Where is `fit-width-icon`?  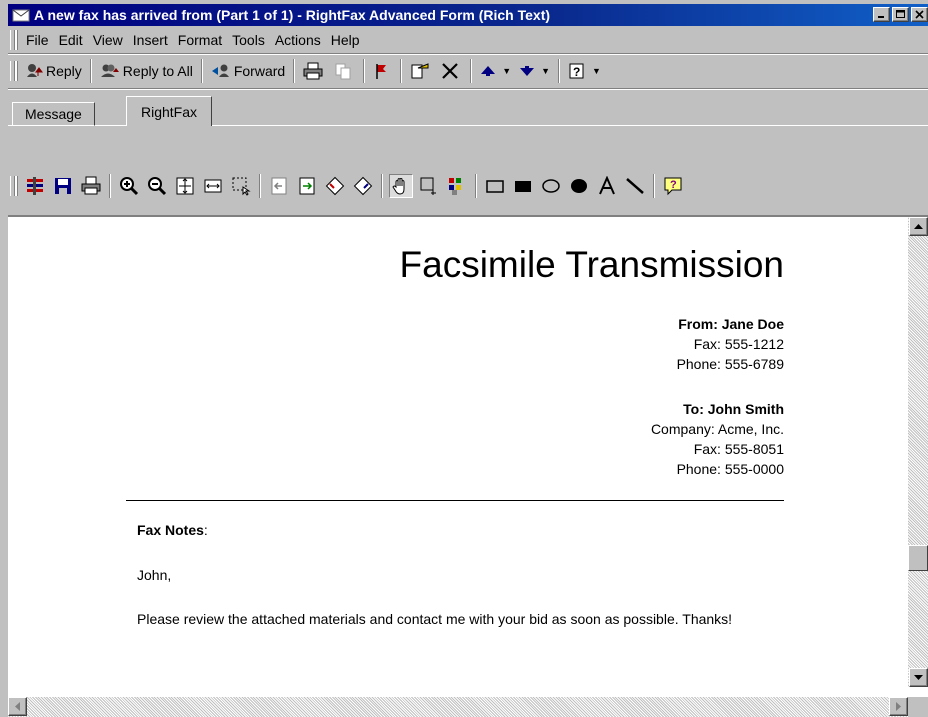
fit-width-icon is located at coordinates (213, 186).